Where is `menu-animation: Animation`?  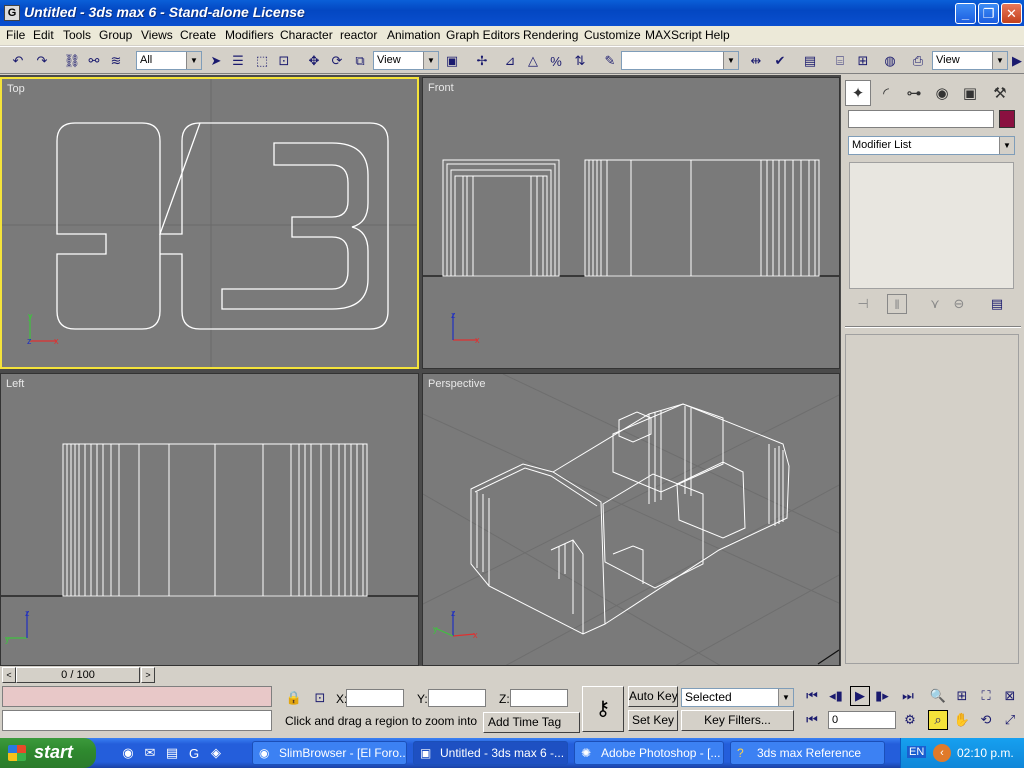 menu-animation: Animation is located at coordinates (413, 35).